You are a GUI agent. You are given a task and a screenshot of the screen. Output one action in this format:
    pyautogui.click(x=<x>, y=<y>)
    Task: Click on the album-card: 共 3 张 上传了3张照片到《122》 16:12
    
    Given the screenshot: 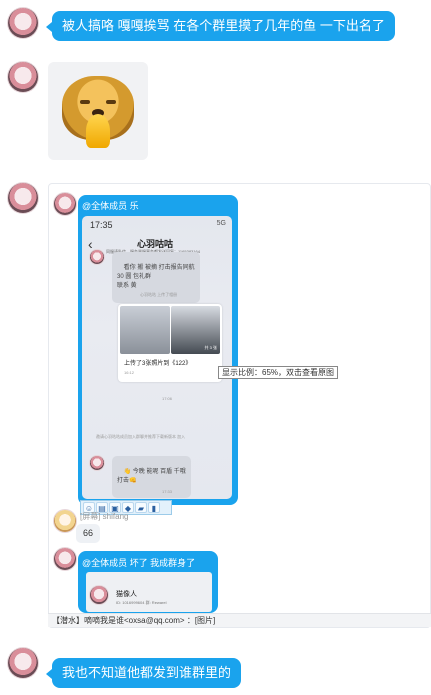 What is the action you would take?
    pyautogui.click(x=170, y=343)
    